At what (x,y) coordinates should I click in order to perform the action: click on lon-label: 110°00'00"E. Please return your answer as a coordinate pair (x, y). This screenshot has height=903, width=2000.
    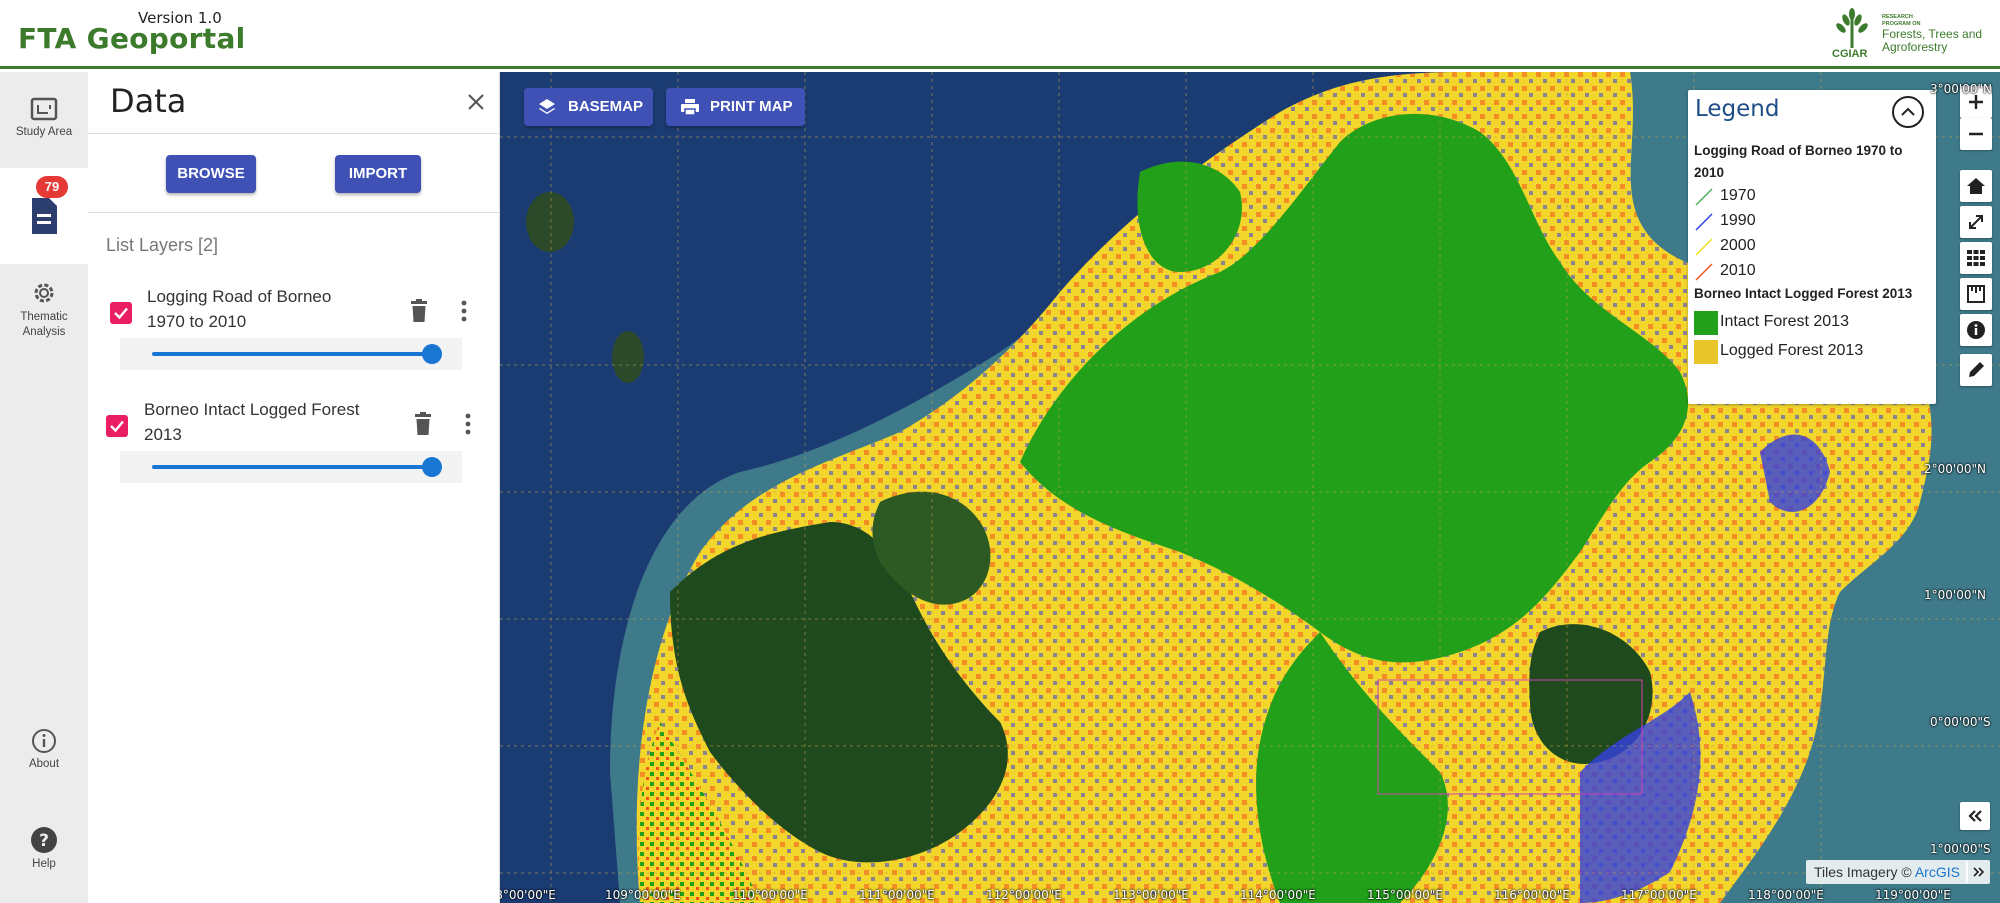
    Looking at the image, I should click on (770, 895).